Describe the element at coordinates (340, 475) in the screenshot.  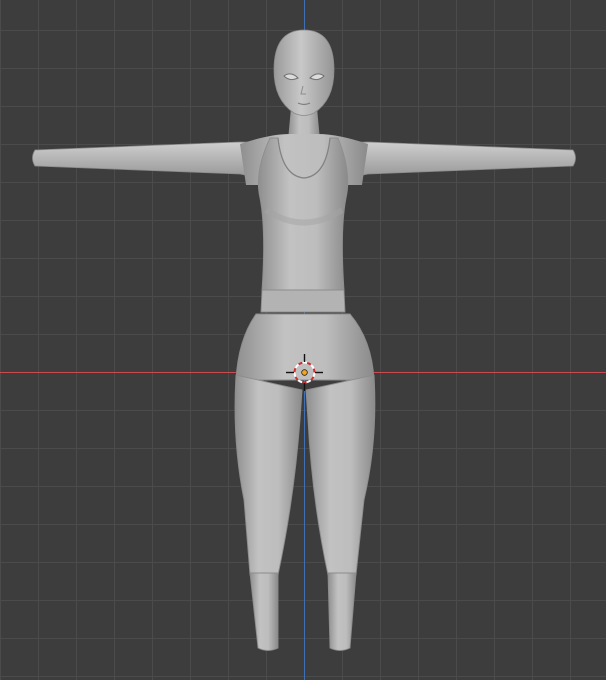
I see `right-leg` at that location.